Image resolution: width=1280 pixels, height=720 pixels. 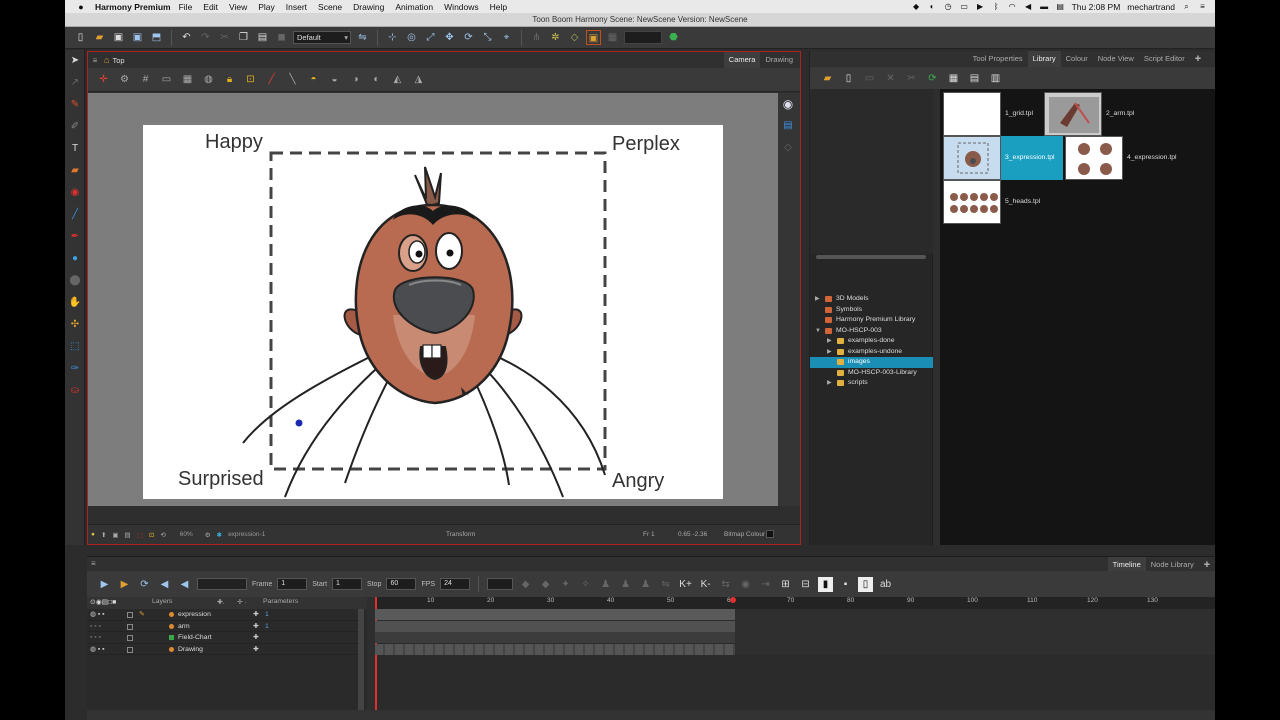 What do you see at coordinates (845, 584) in the screenshot?
I see `onion-skin-2-icon: ▪` at bounding box center [845, 584].